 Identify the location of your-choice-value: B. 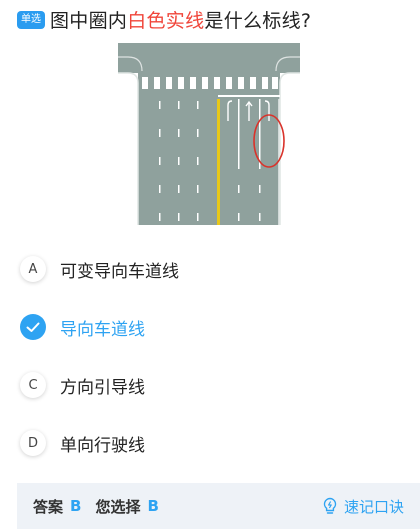
(153, 506).